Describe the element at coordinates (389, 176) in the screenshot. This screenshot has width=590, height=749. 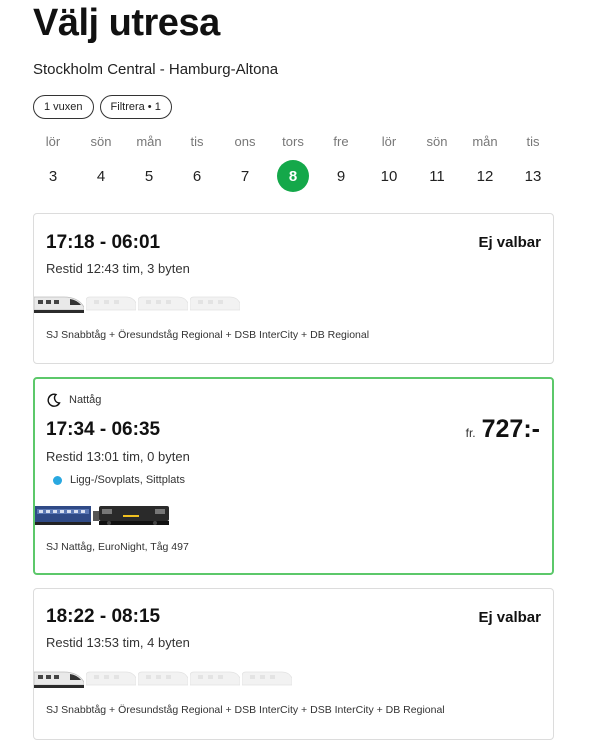
I see `date-number: 10` at that location.